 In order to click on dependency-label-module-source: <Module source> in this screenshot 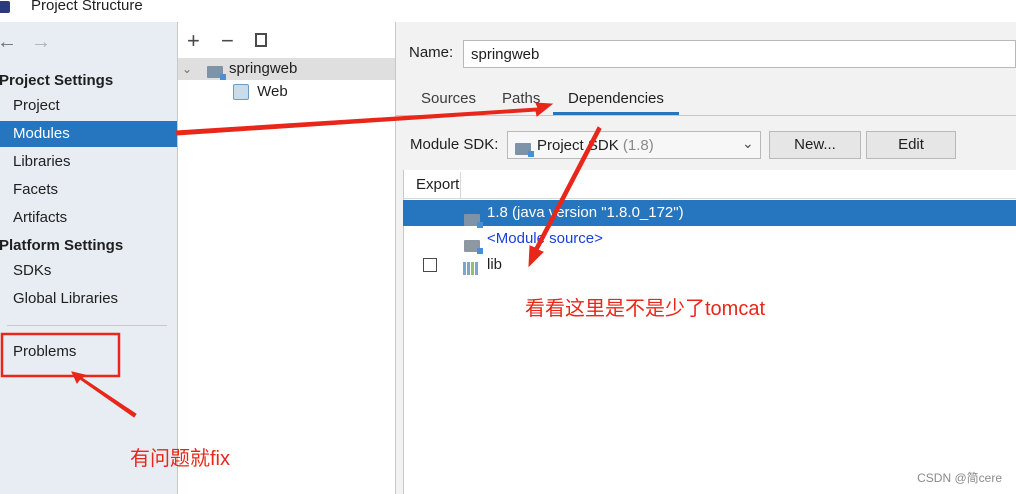, I will do `click(545, 238)`.